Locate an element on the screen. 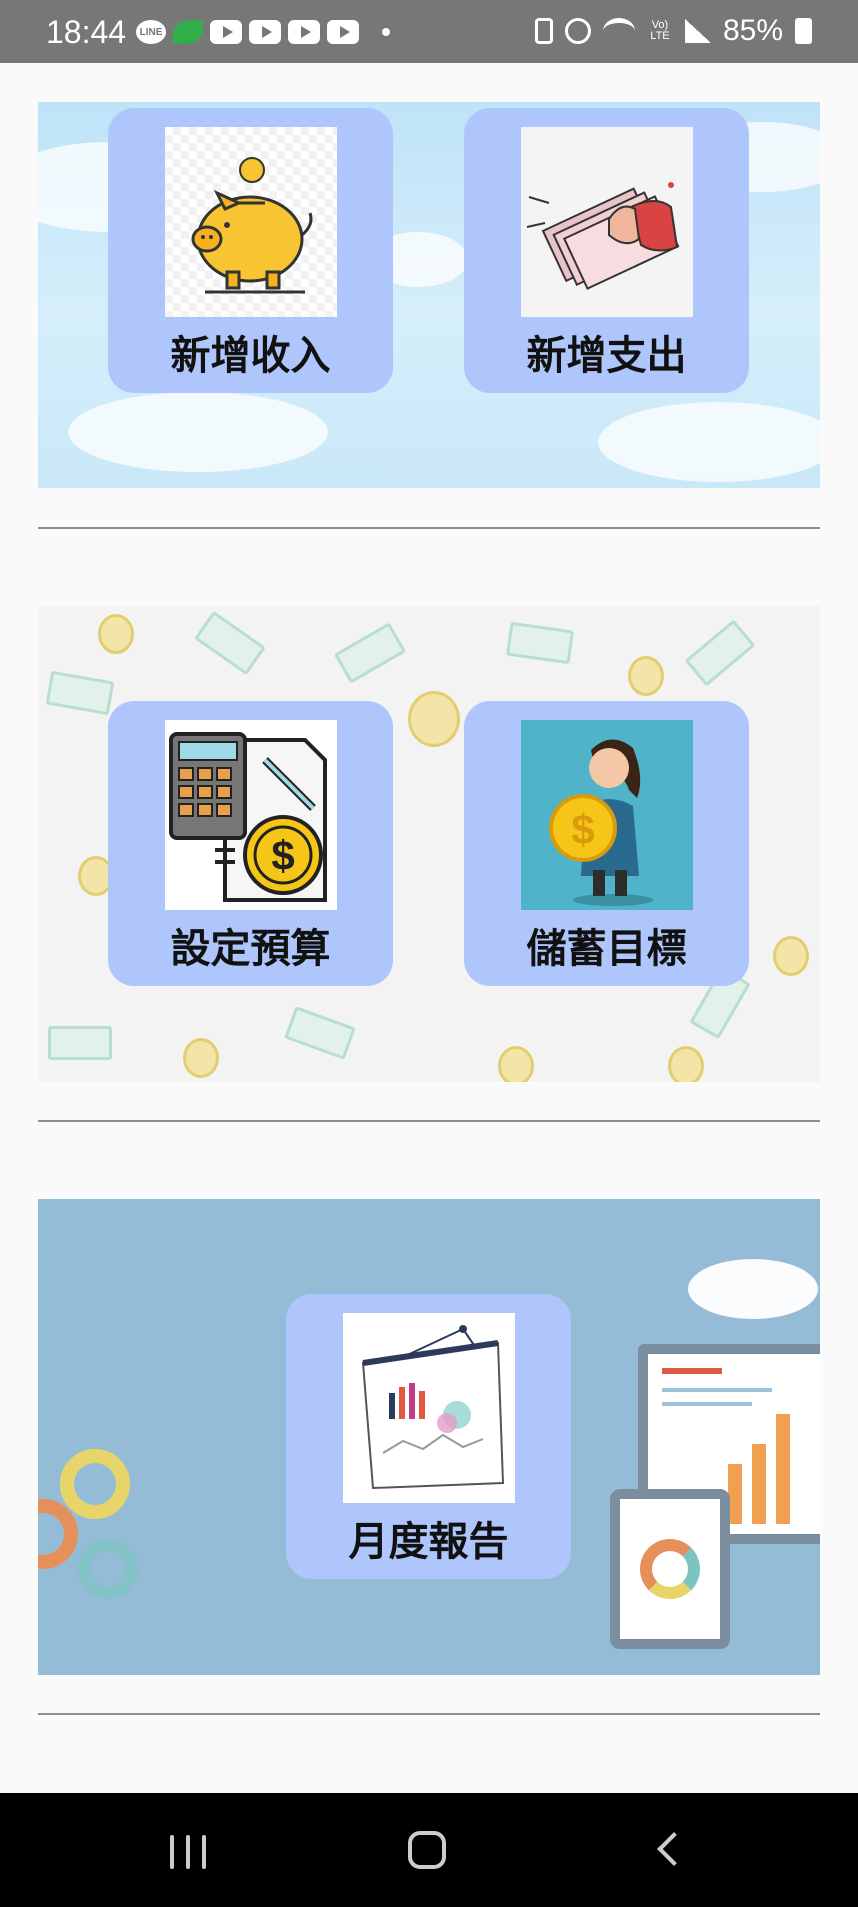  add-expense-button: 新增支出 is located at coordinates (606, 250).